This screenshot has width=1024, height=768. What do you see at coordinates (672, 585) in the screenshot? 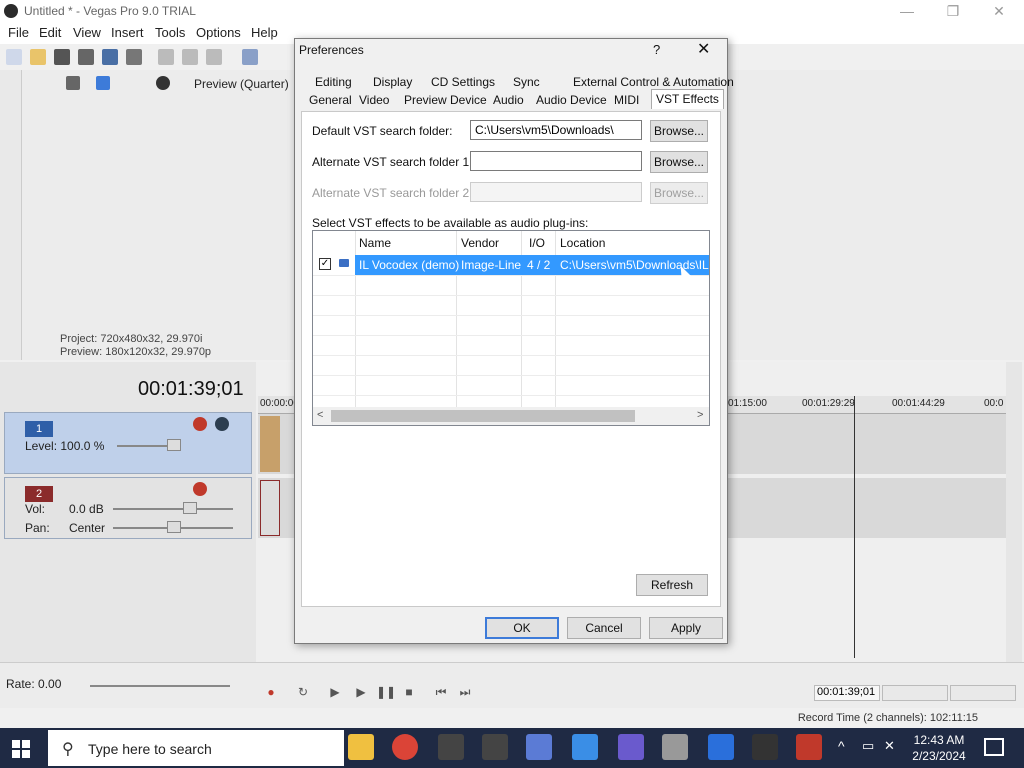
I see `refresh-button: Refresh` at bounding box center [672, 585].